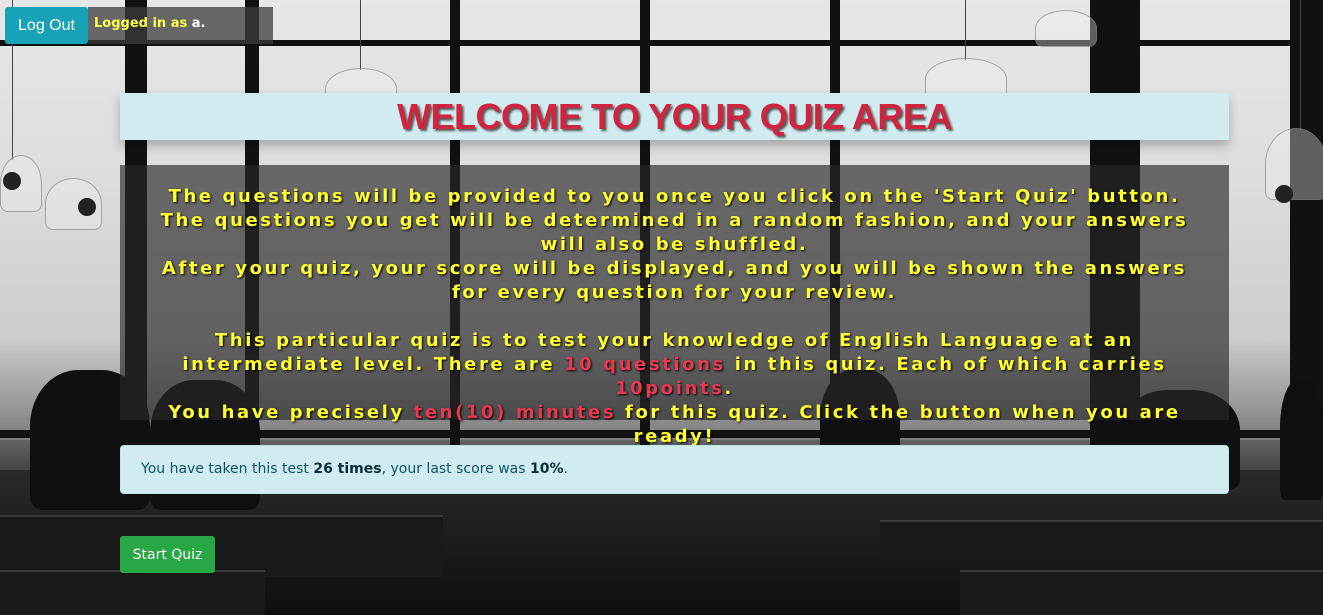 This screenshot has height=615, width=1323. I want to click on attempt-count: 26 times, so click(347, 469).